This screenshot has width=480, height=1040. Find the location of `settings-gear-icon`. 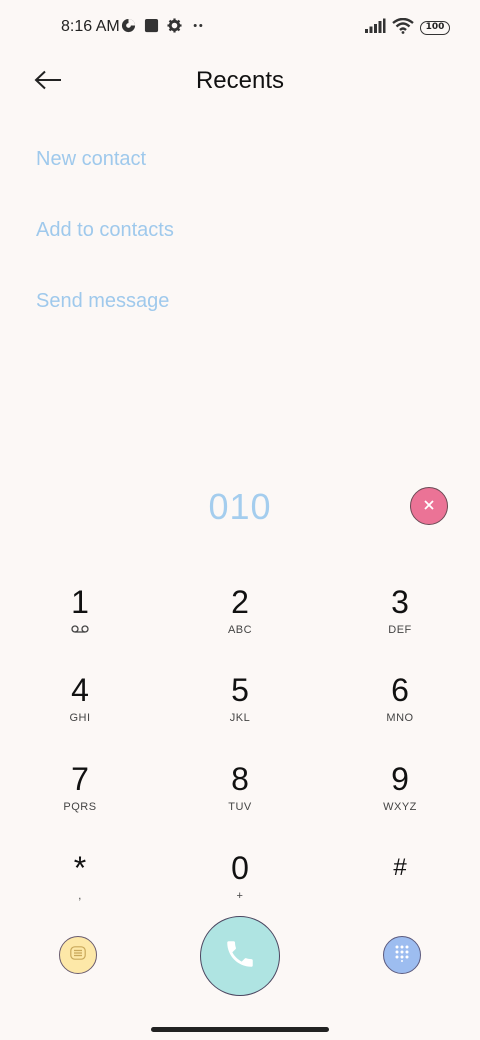

settings-gear-icon is located at coordinates (174, 28).